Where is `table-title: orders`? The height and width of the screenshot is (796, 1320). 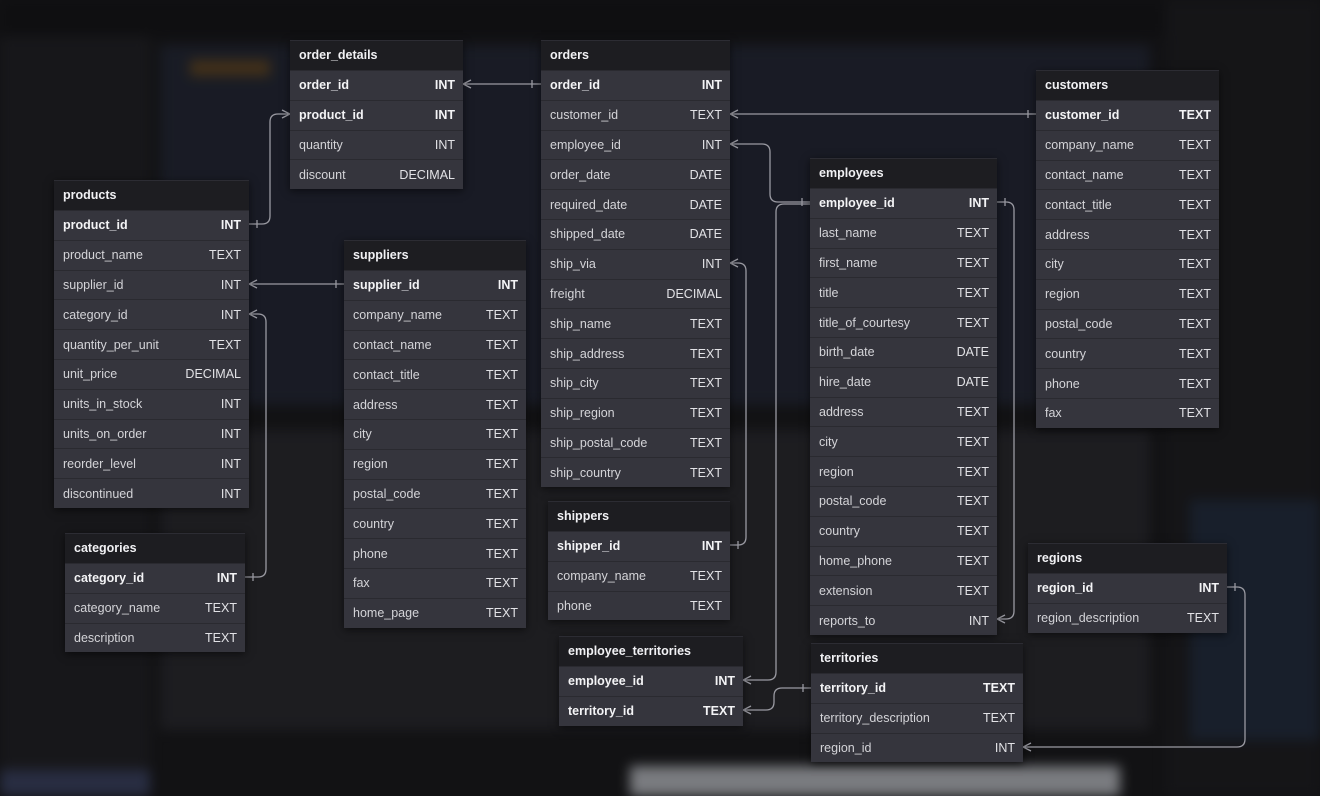
table-title: orders is located at coordinates (635, 55).